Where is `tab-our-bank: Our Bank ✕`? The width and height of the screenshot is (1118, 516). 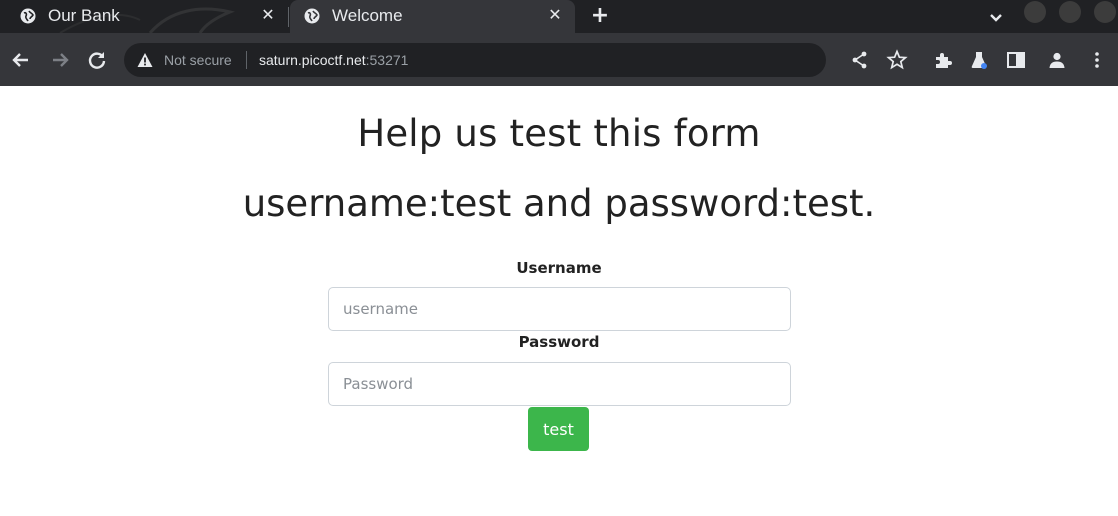 tab-our-bank: Our Bank ✕ is located at coordinates (144, 16).